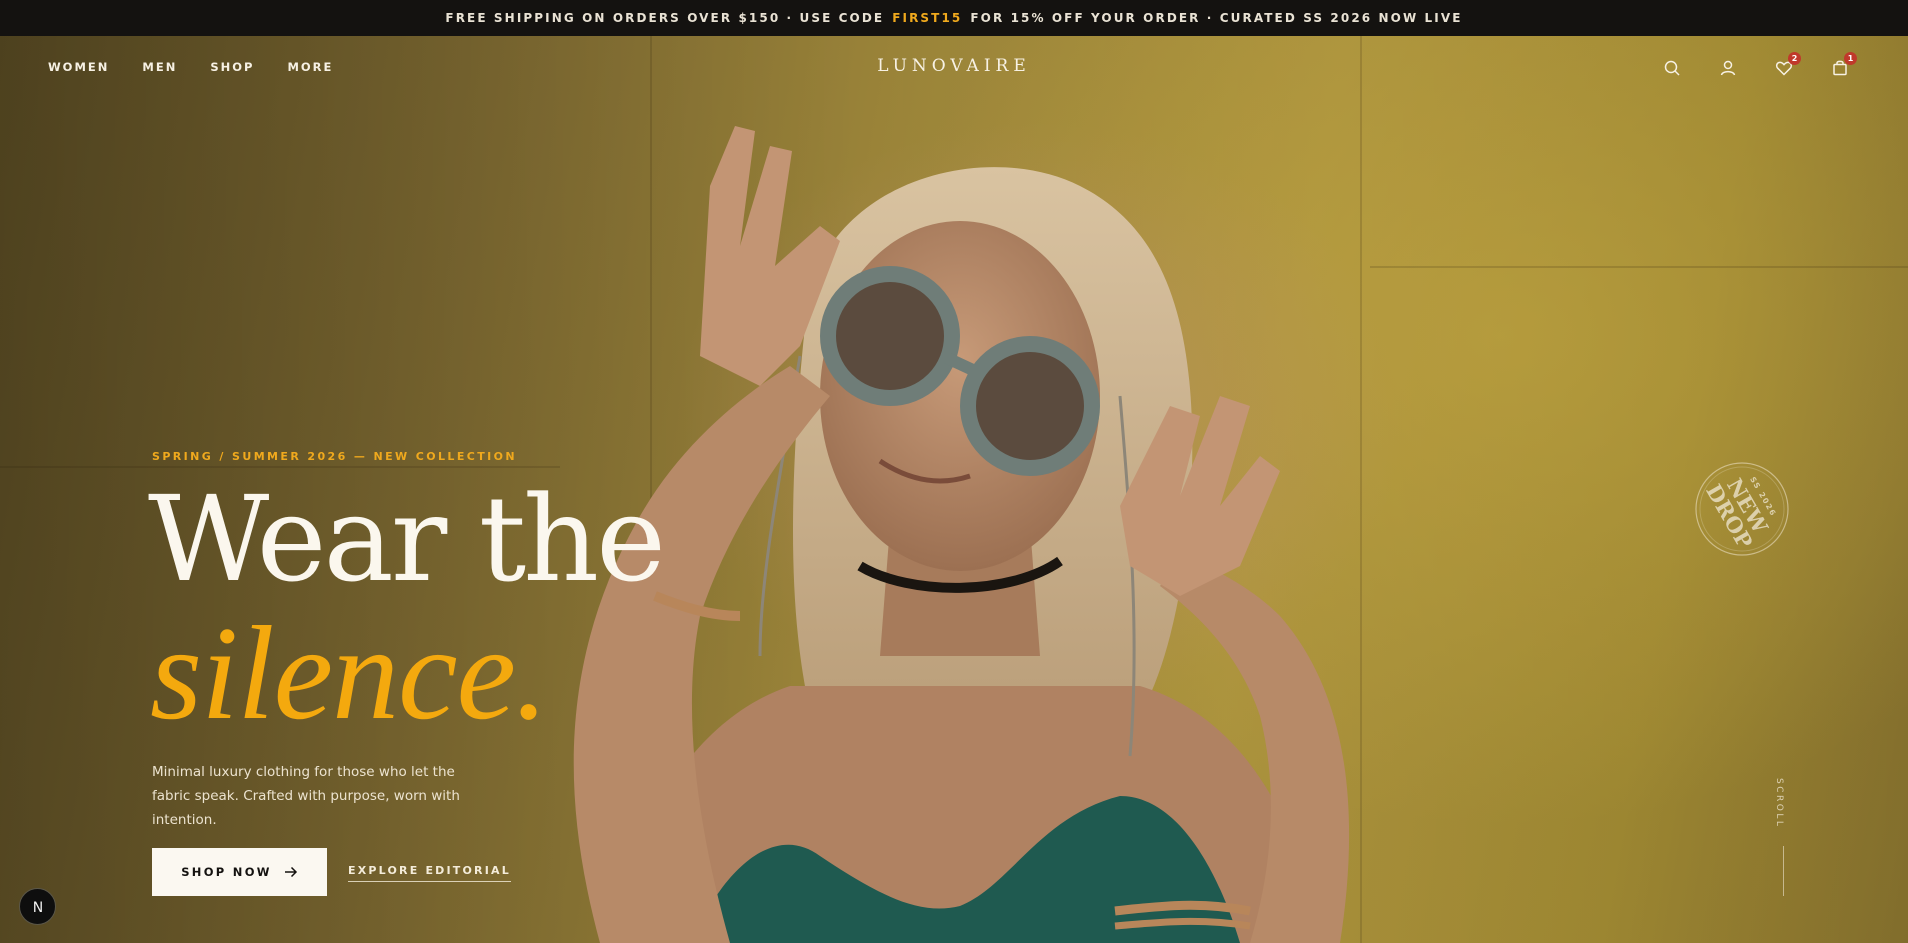 This screenshot has width=1908, height=943. I want to click on heart-icon: 2, so click(1787, 65).